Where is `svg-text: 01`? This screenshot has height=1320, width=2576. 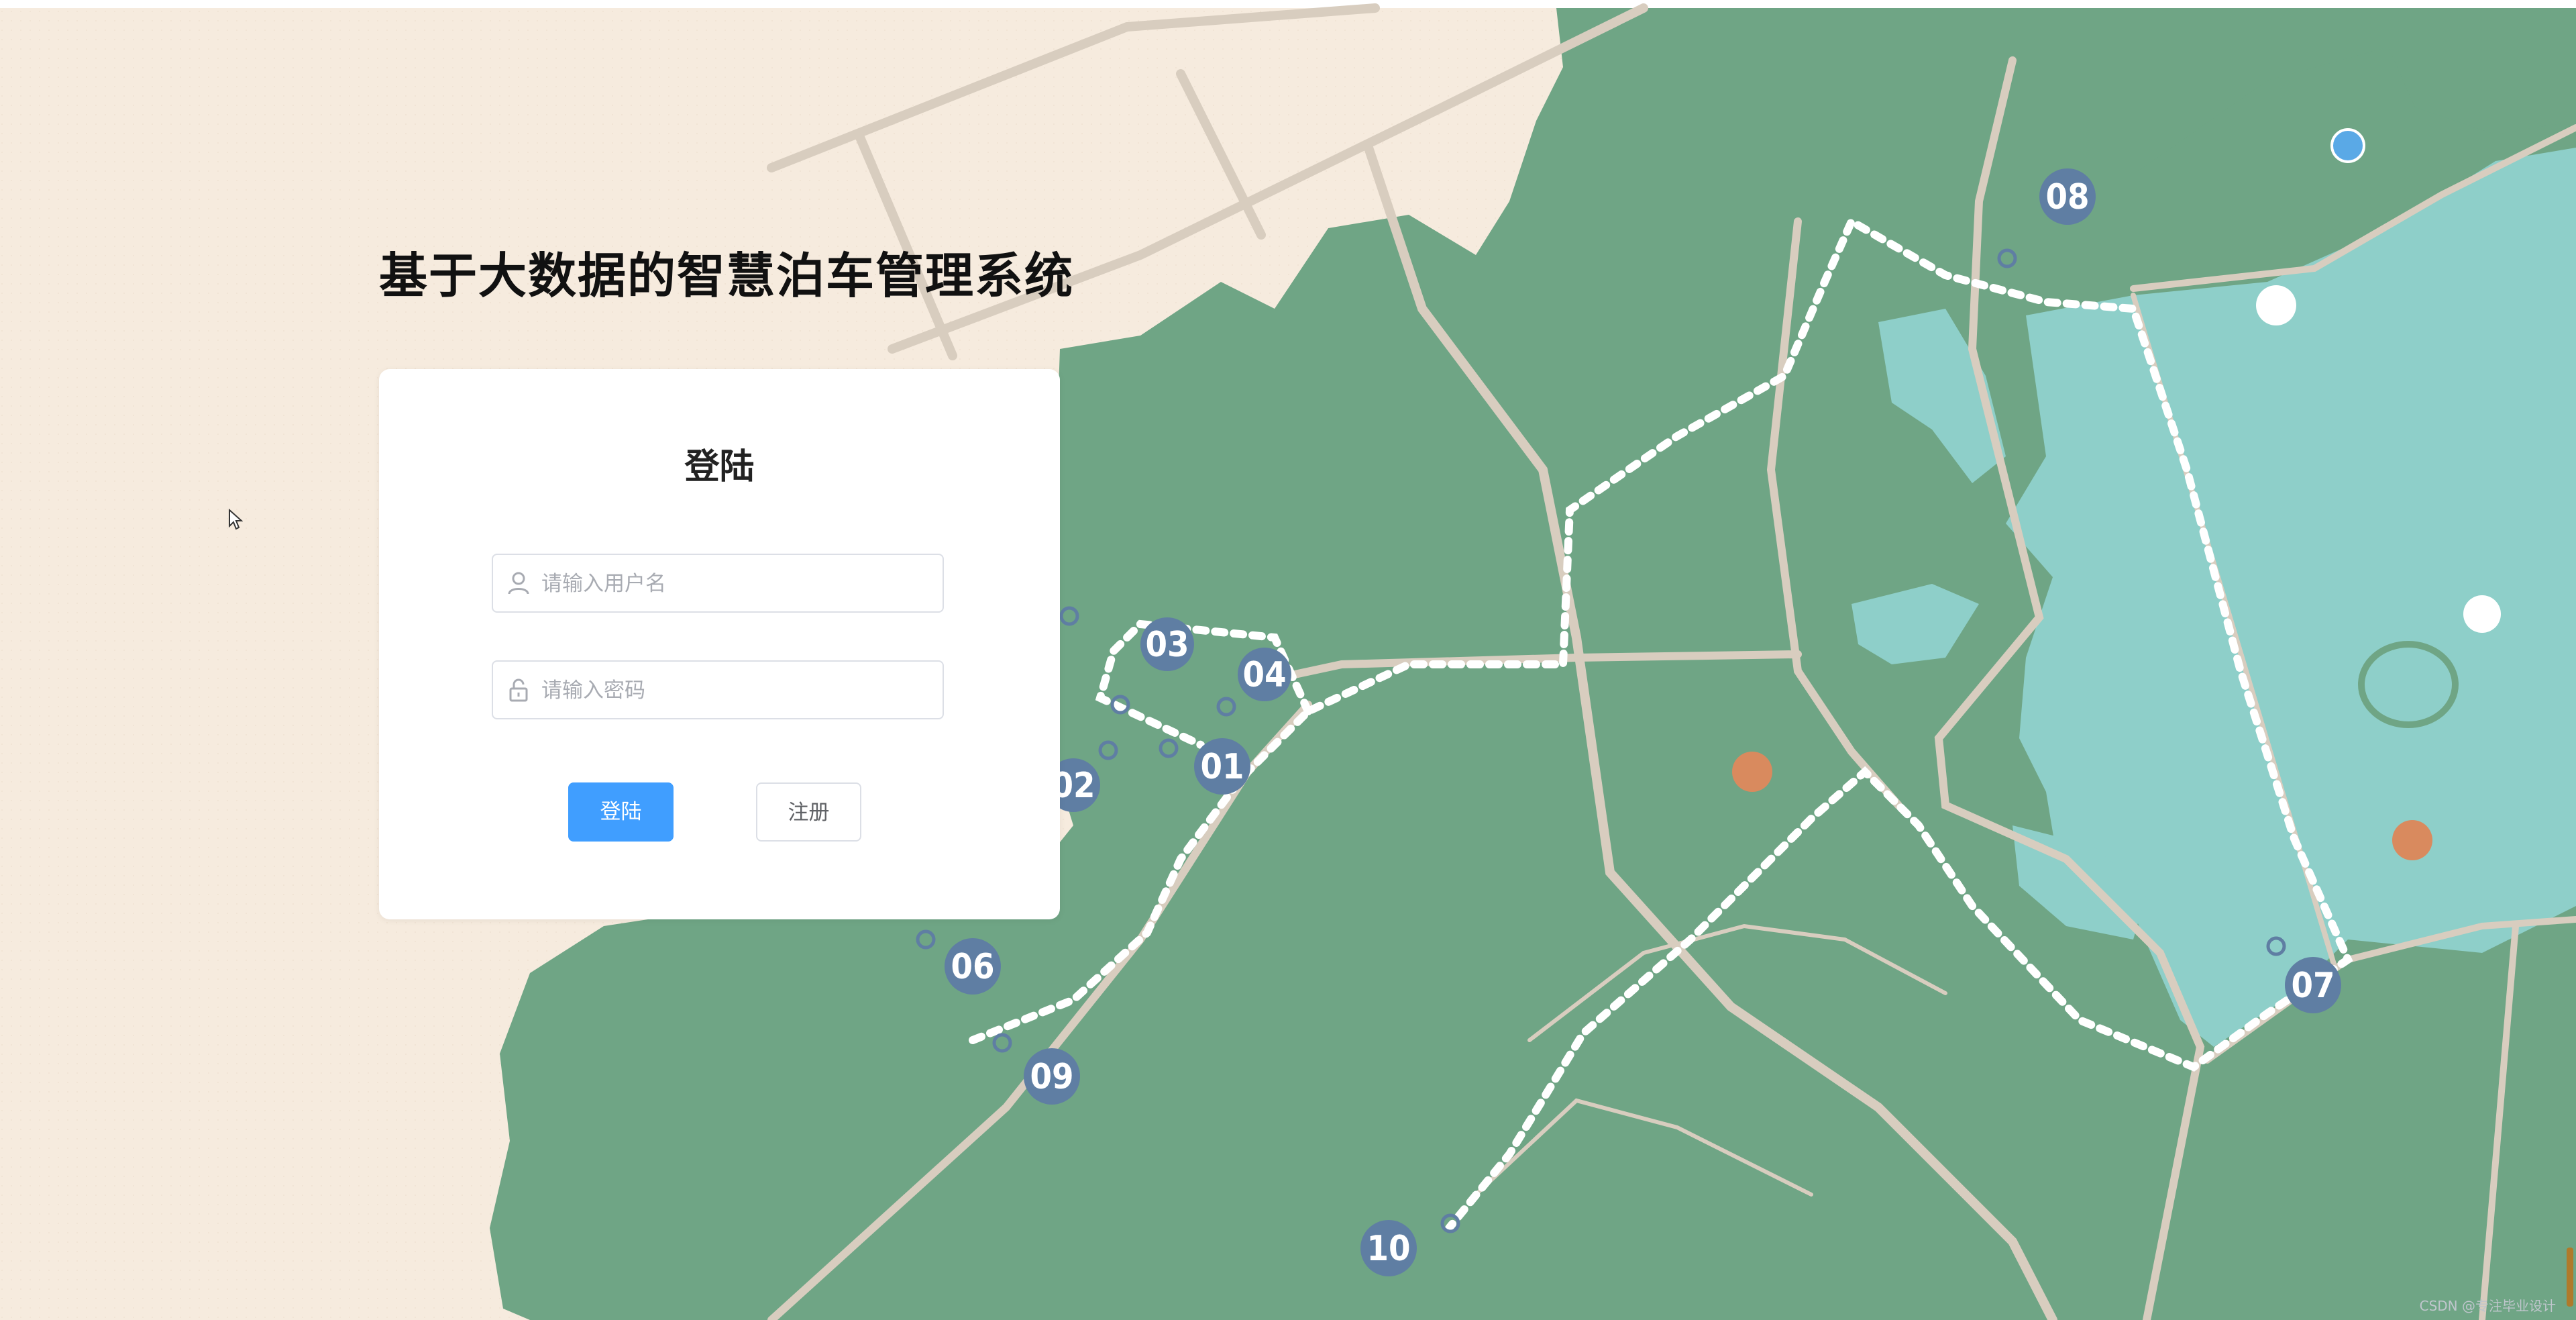
svg-text: 01 is located at coordinates (1222, 767).